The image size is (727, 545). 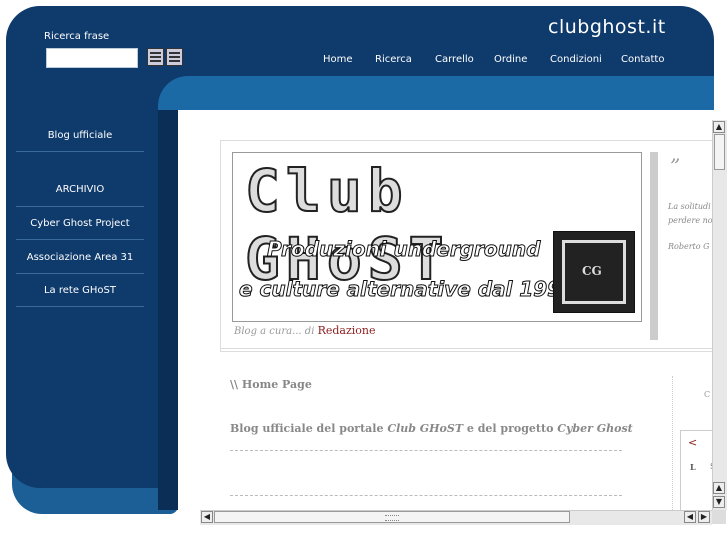 I want to click on nav-home: Home, so click(x=338, y=59).